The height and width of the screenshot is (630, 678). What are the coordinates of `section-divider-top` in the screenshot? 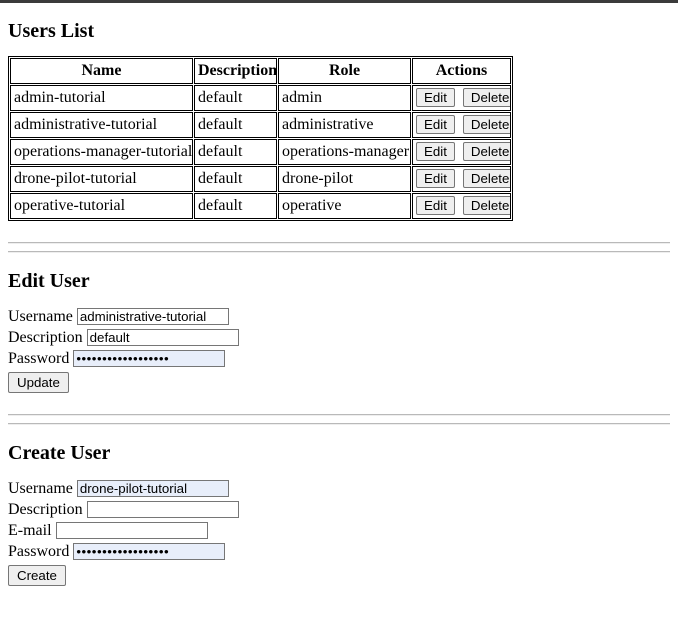 It's located at (339, 247).